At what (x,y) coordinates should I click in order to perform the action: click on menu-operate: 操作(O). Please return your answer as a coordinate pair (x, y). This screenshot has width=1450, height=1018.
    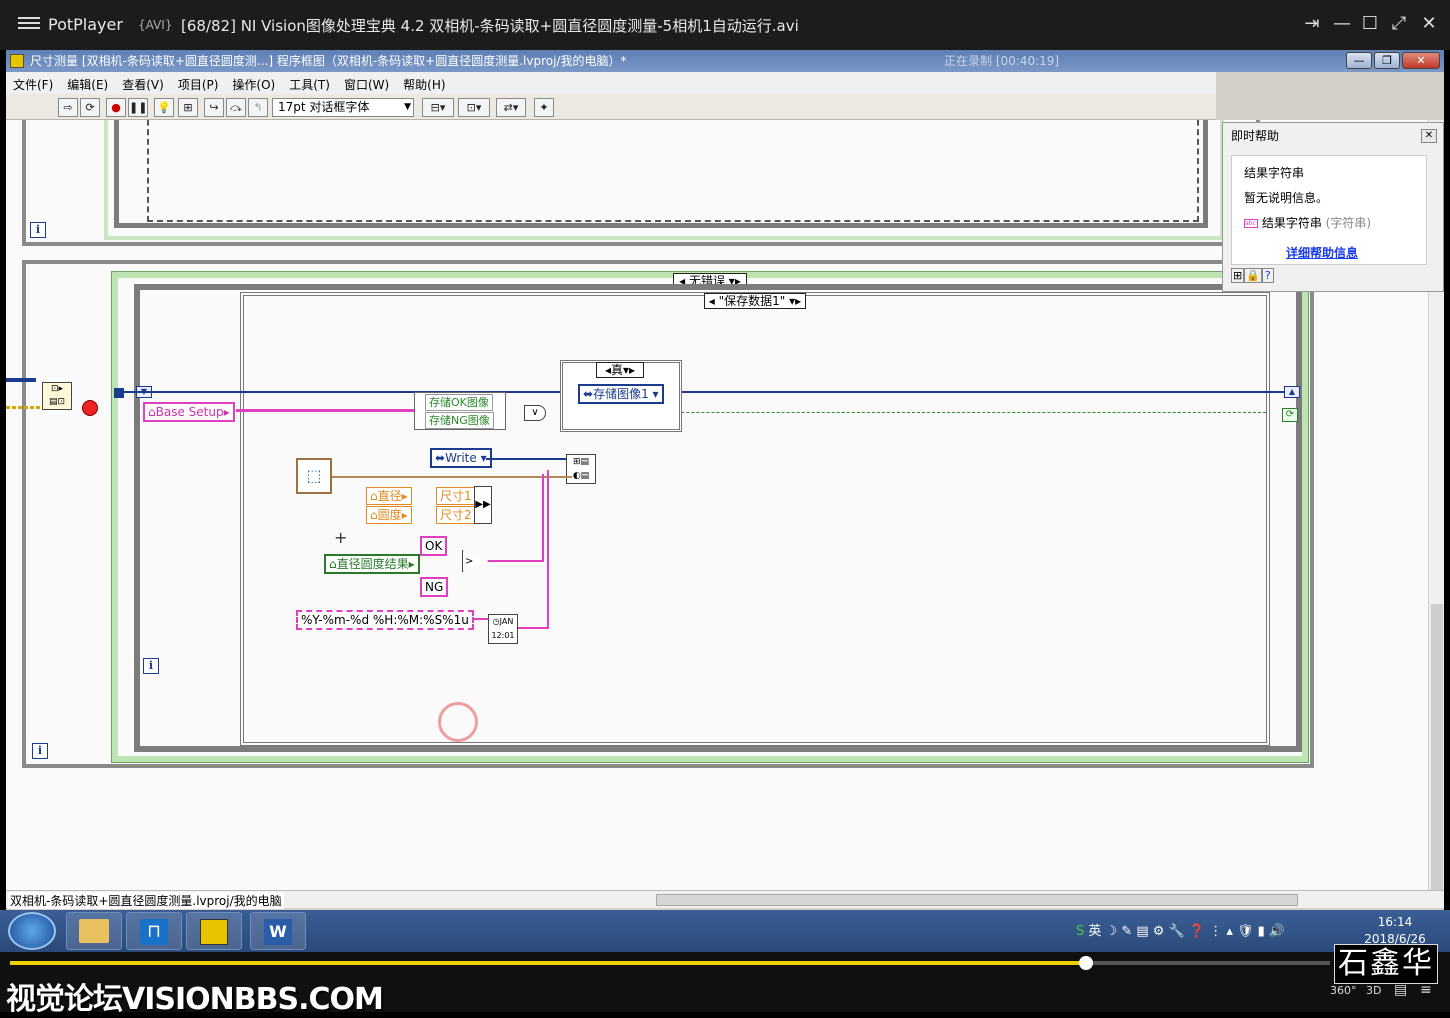
    Looking at the image, I should click on (253, 82).